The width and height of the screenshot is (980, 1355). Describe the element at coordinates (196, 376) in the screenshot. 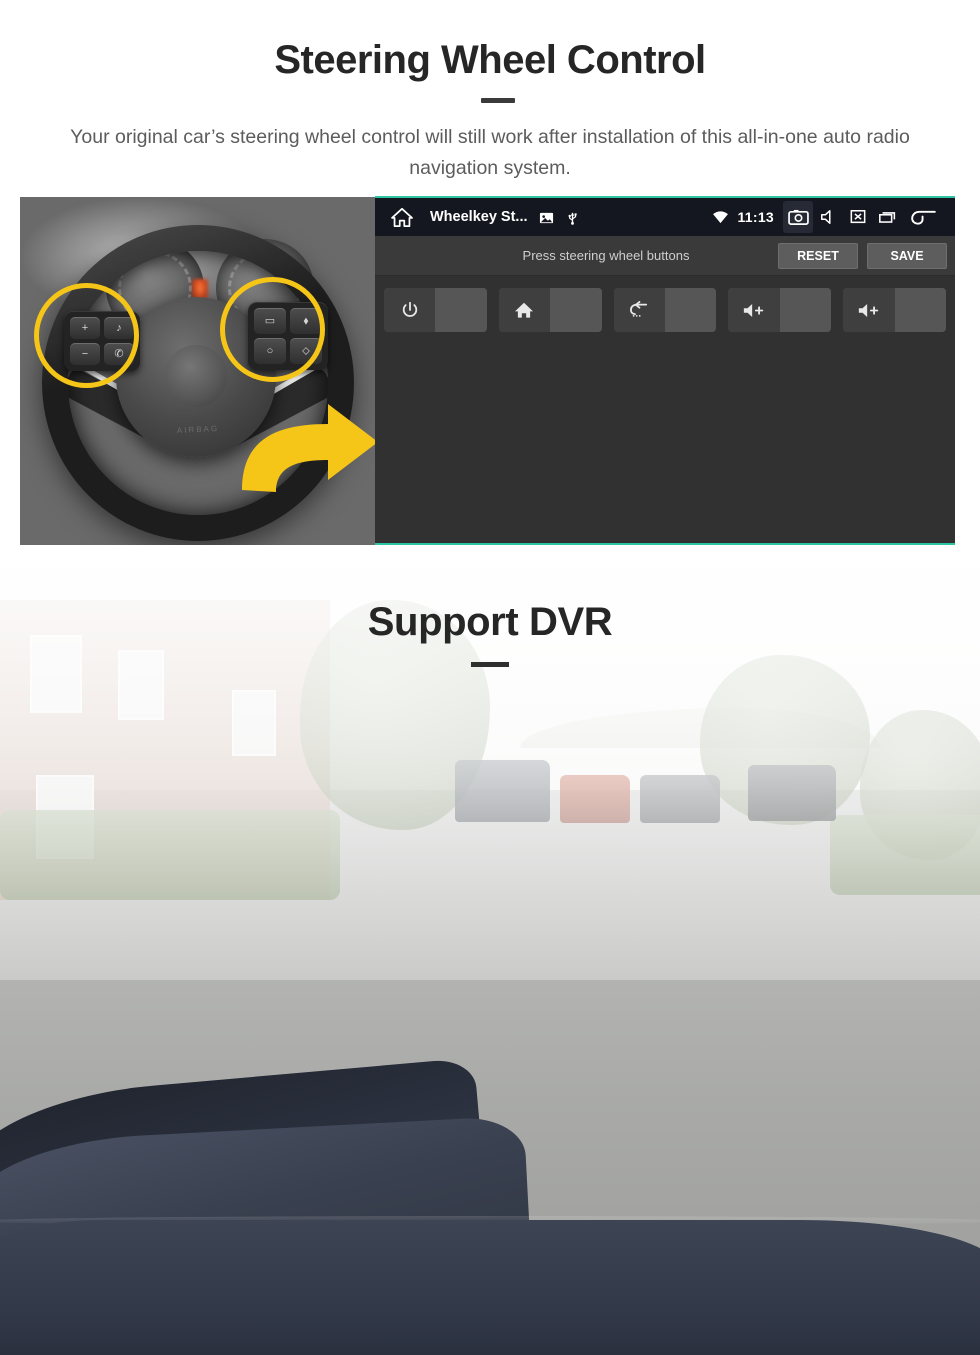

I see `steering-wheel-hub-center` at that location.